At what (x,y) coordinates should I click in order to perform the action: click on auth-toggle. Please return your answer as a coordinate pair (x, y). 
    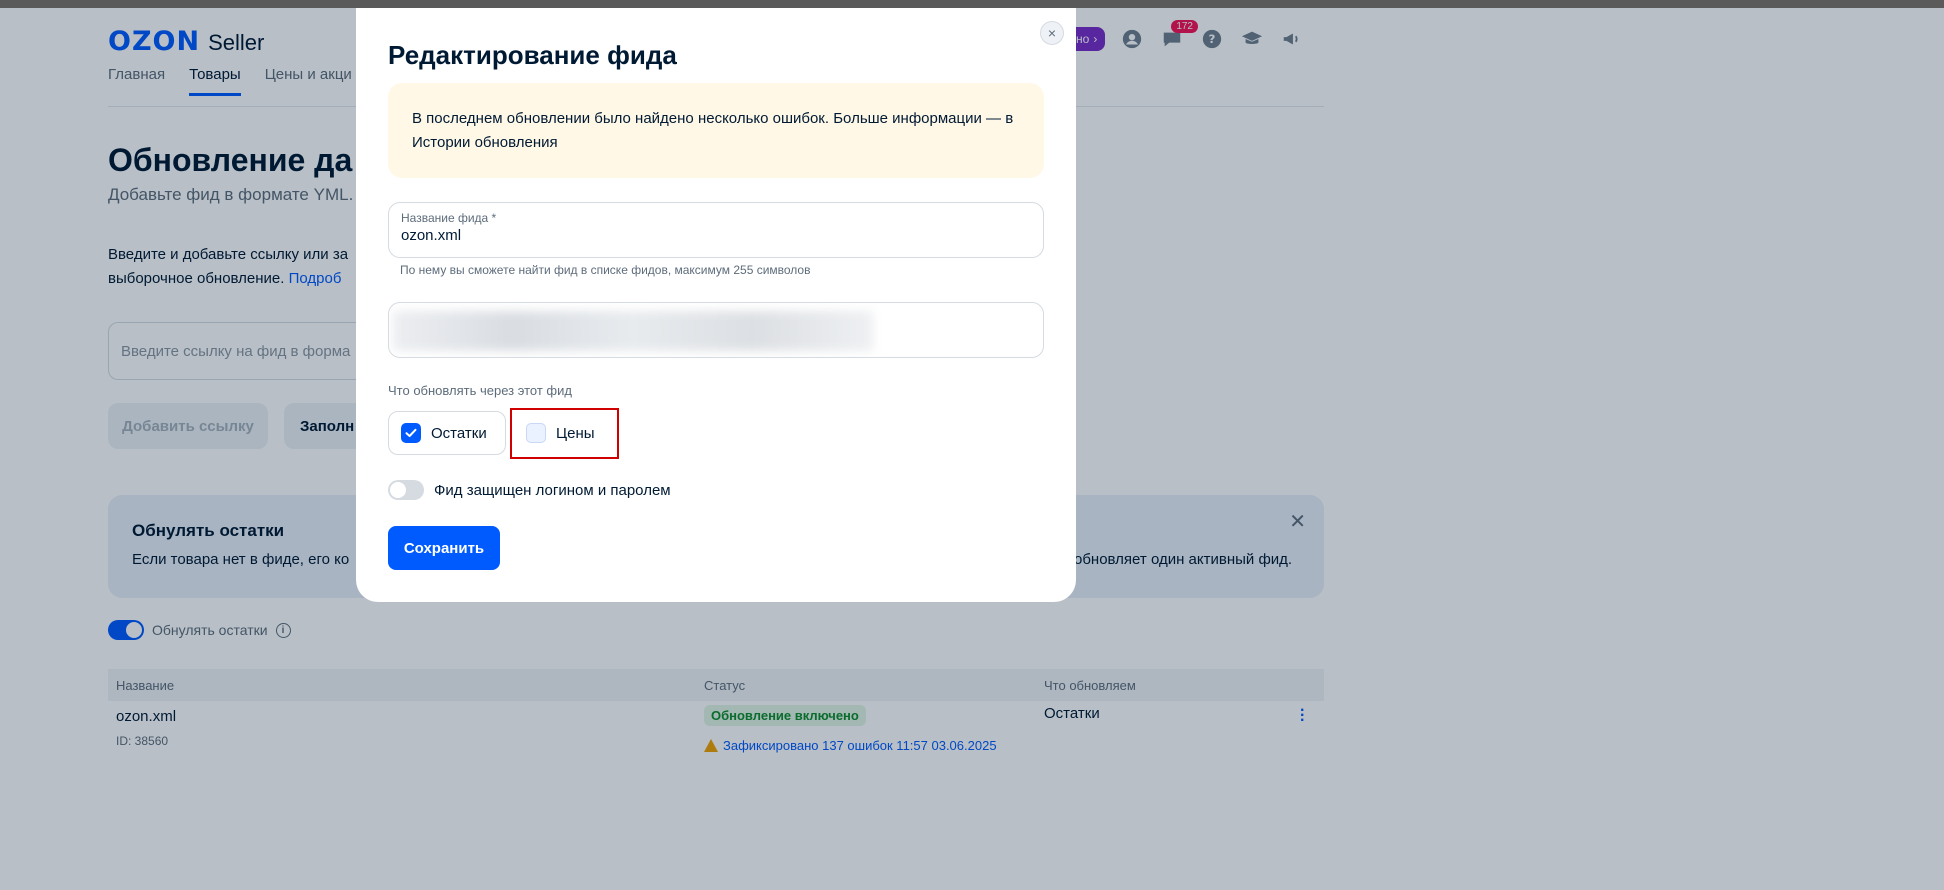
    Looking at the image, I should click on (406, 490).